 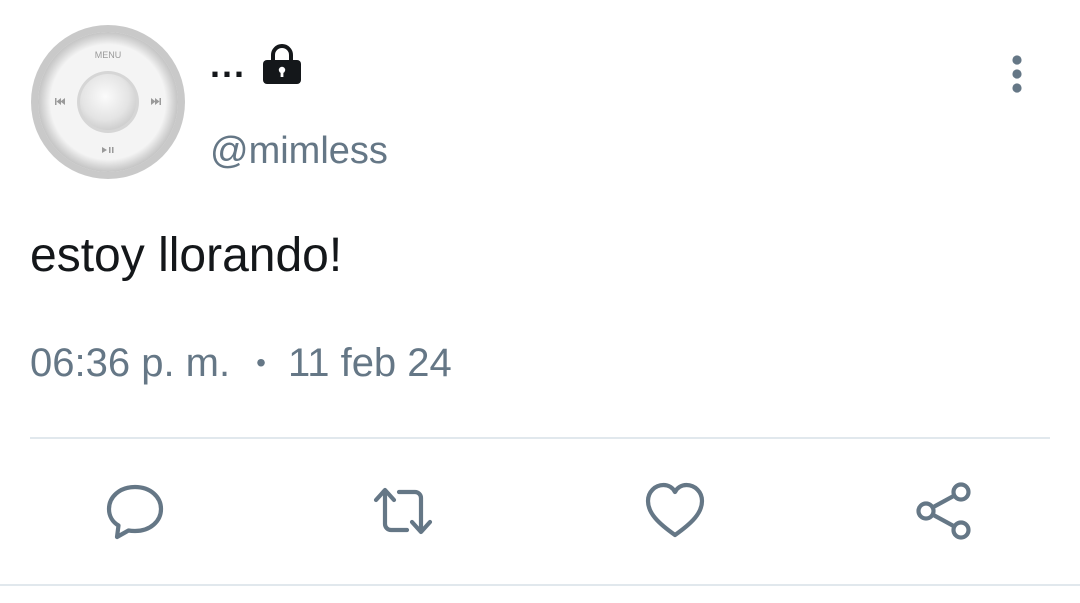 I want to click on user-handle: @mimless, so click(x=299, y=151).